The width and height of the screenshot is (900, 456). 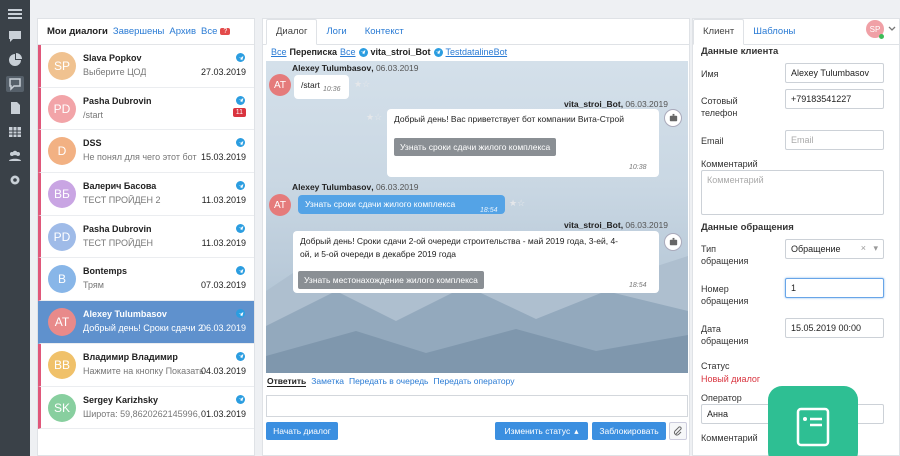 I want to click on dialog-item: D DSS Не понял для чего этот бот 15.03.2019, so click(x=146, y=152).